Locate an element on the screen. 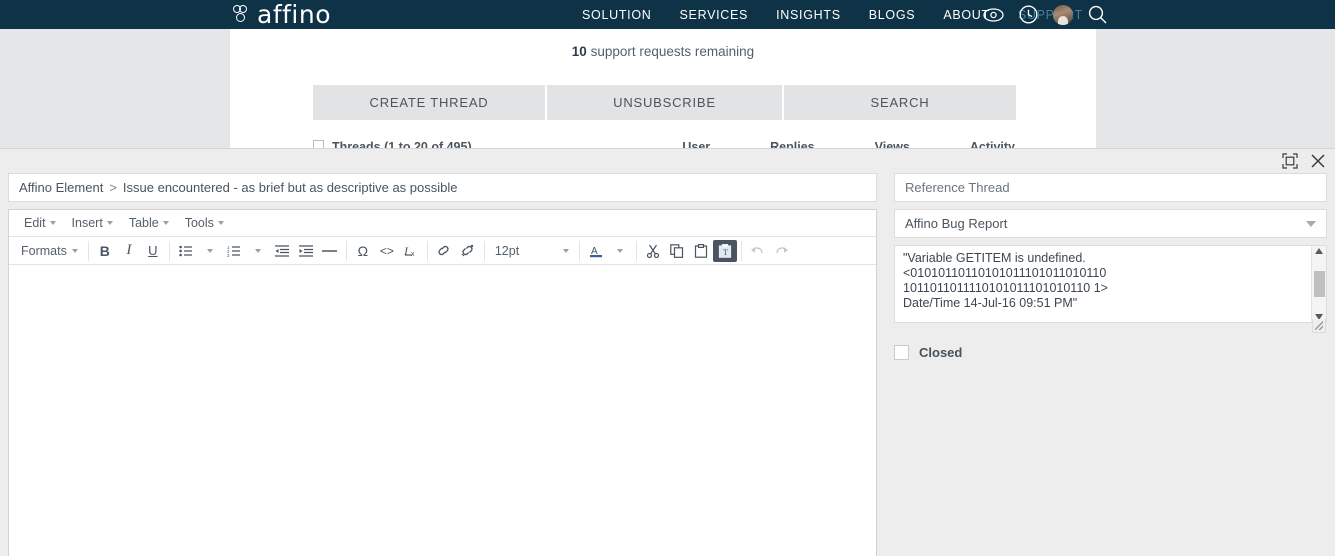 The height and width of the screenshot is (556, 1335). unlink-icon is located at coordinates (468, 251).